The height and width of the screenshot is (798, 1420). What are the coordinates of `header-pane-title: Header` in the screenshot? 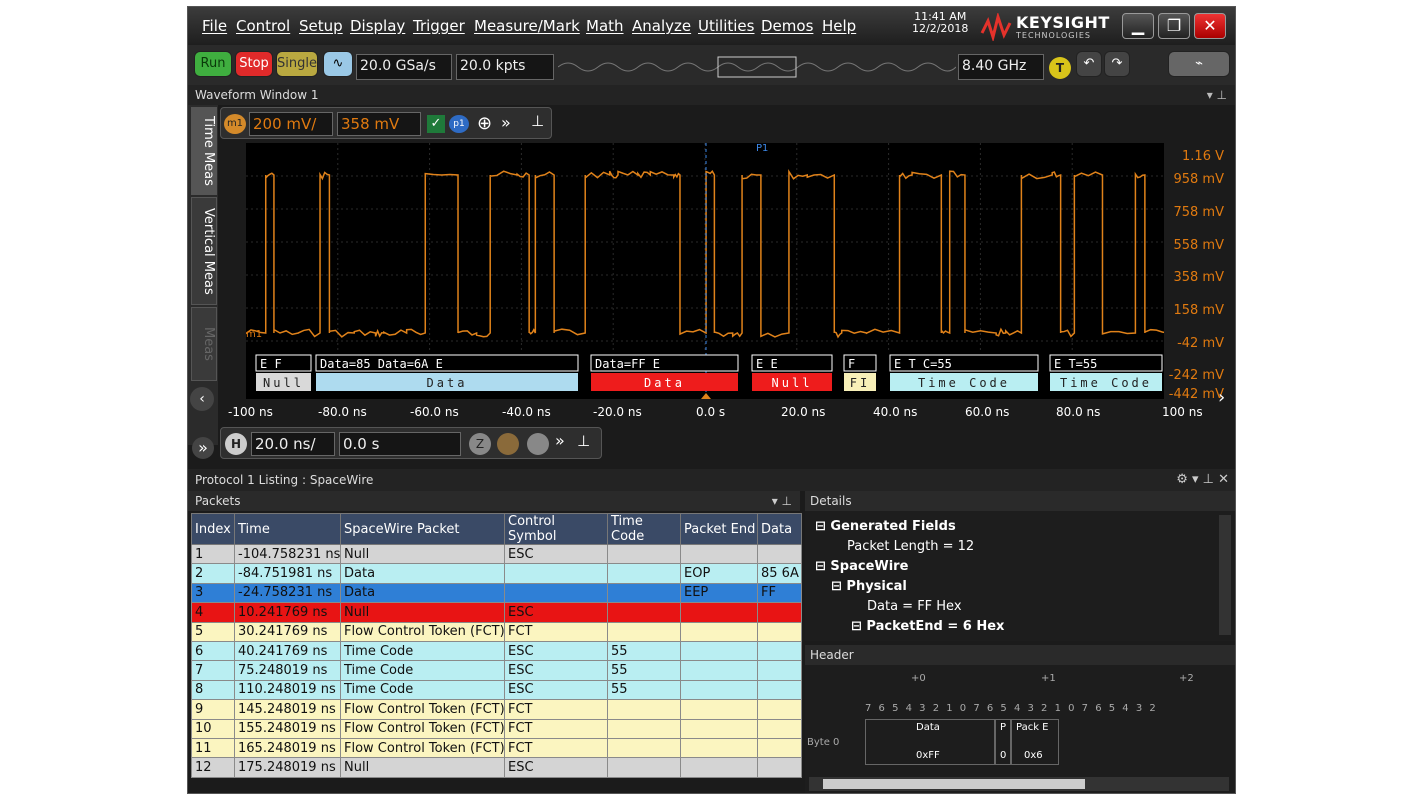 It's located at (832, 655).